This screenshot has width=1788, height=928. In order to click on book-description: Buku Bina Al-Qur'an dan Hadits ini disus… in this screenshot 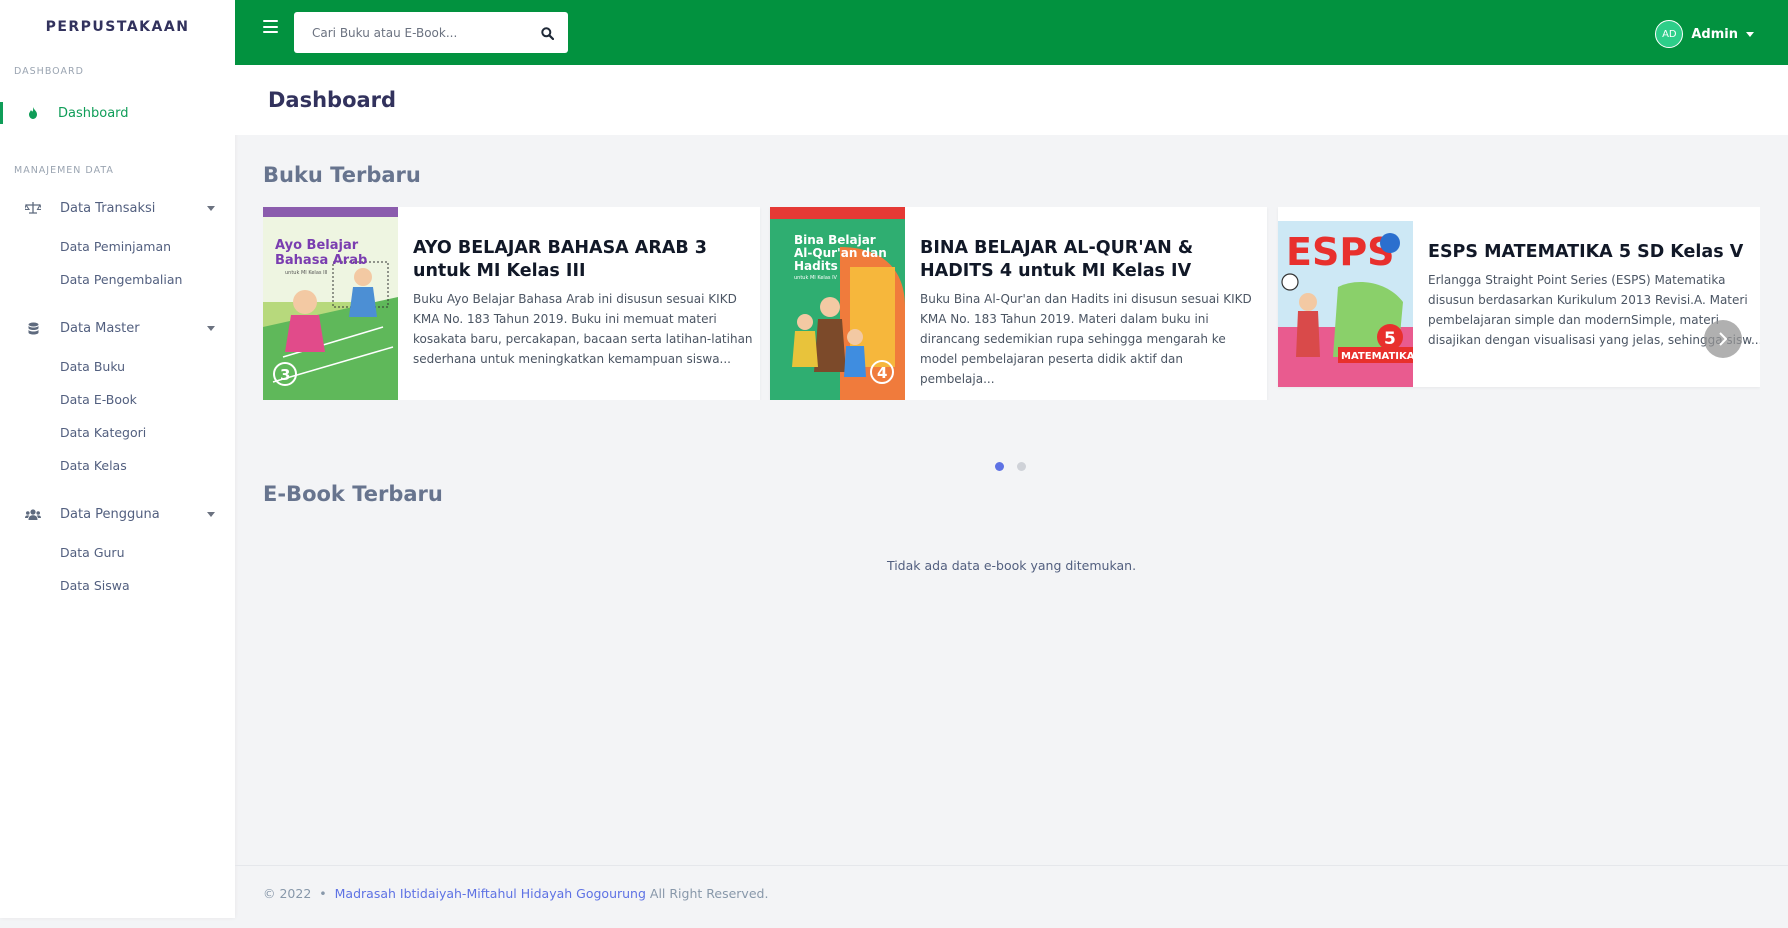, I will do `click(1086, 339)`.